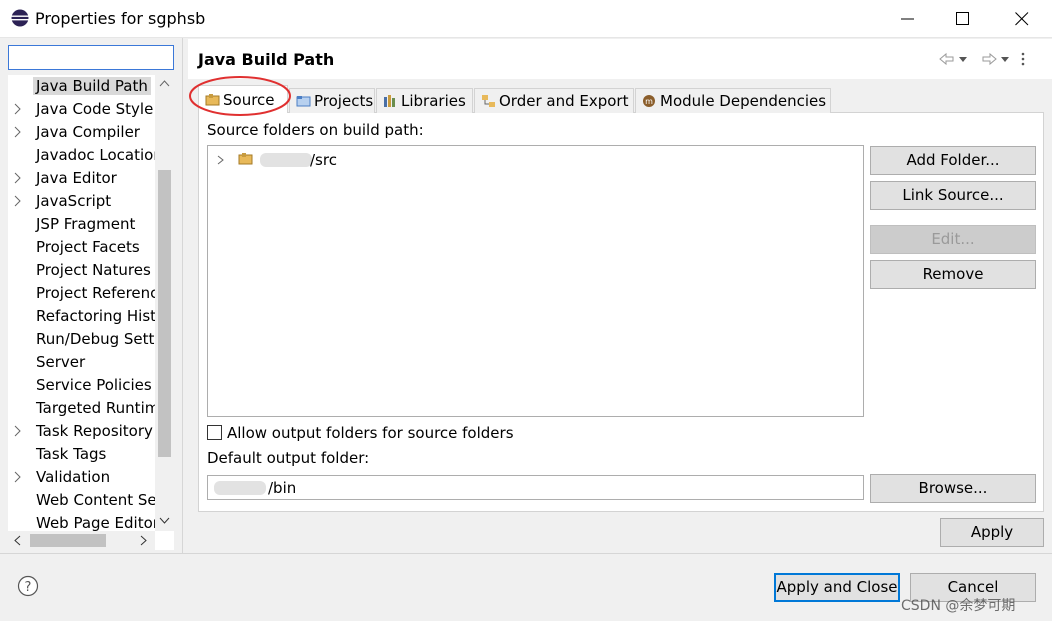 The image size is (1052, 621). I want to click on tree-item-label: Web Page Editor, so click(97, 523).